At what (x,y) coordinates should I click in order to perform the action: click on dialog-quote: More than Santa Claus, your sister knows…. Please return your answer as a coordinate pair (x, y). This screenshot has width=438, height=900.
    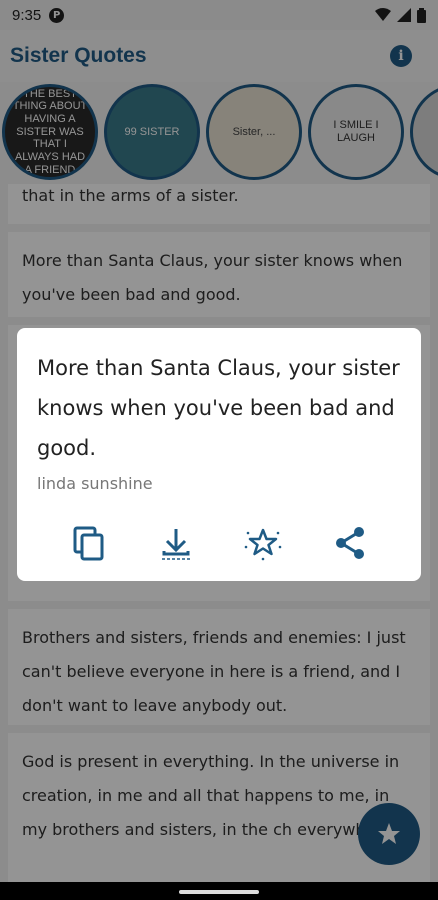
    Looking at the image, I should click on (218, 408).